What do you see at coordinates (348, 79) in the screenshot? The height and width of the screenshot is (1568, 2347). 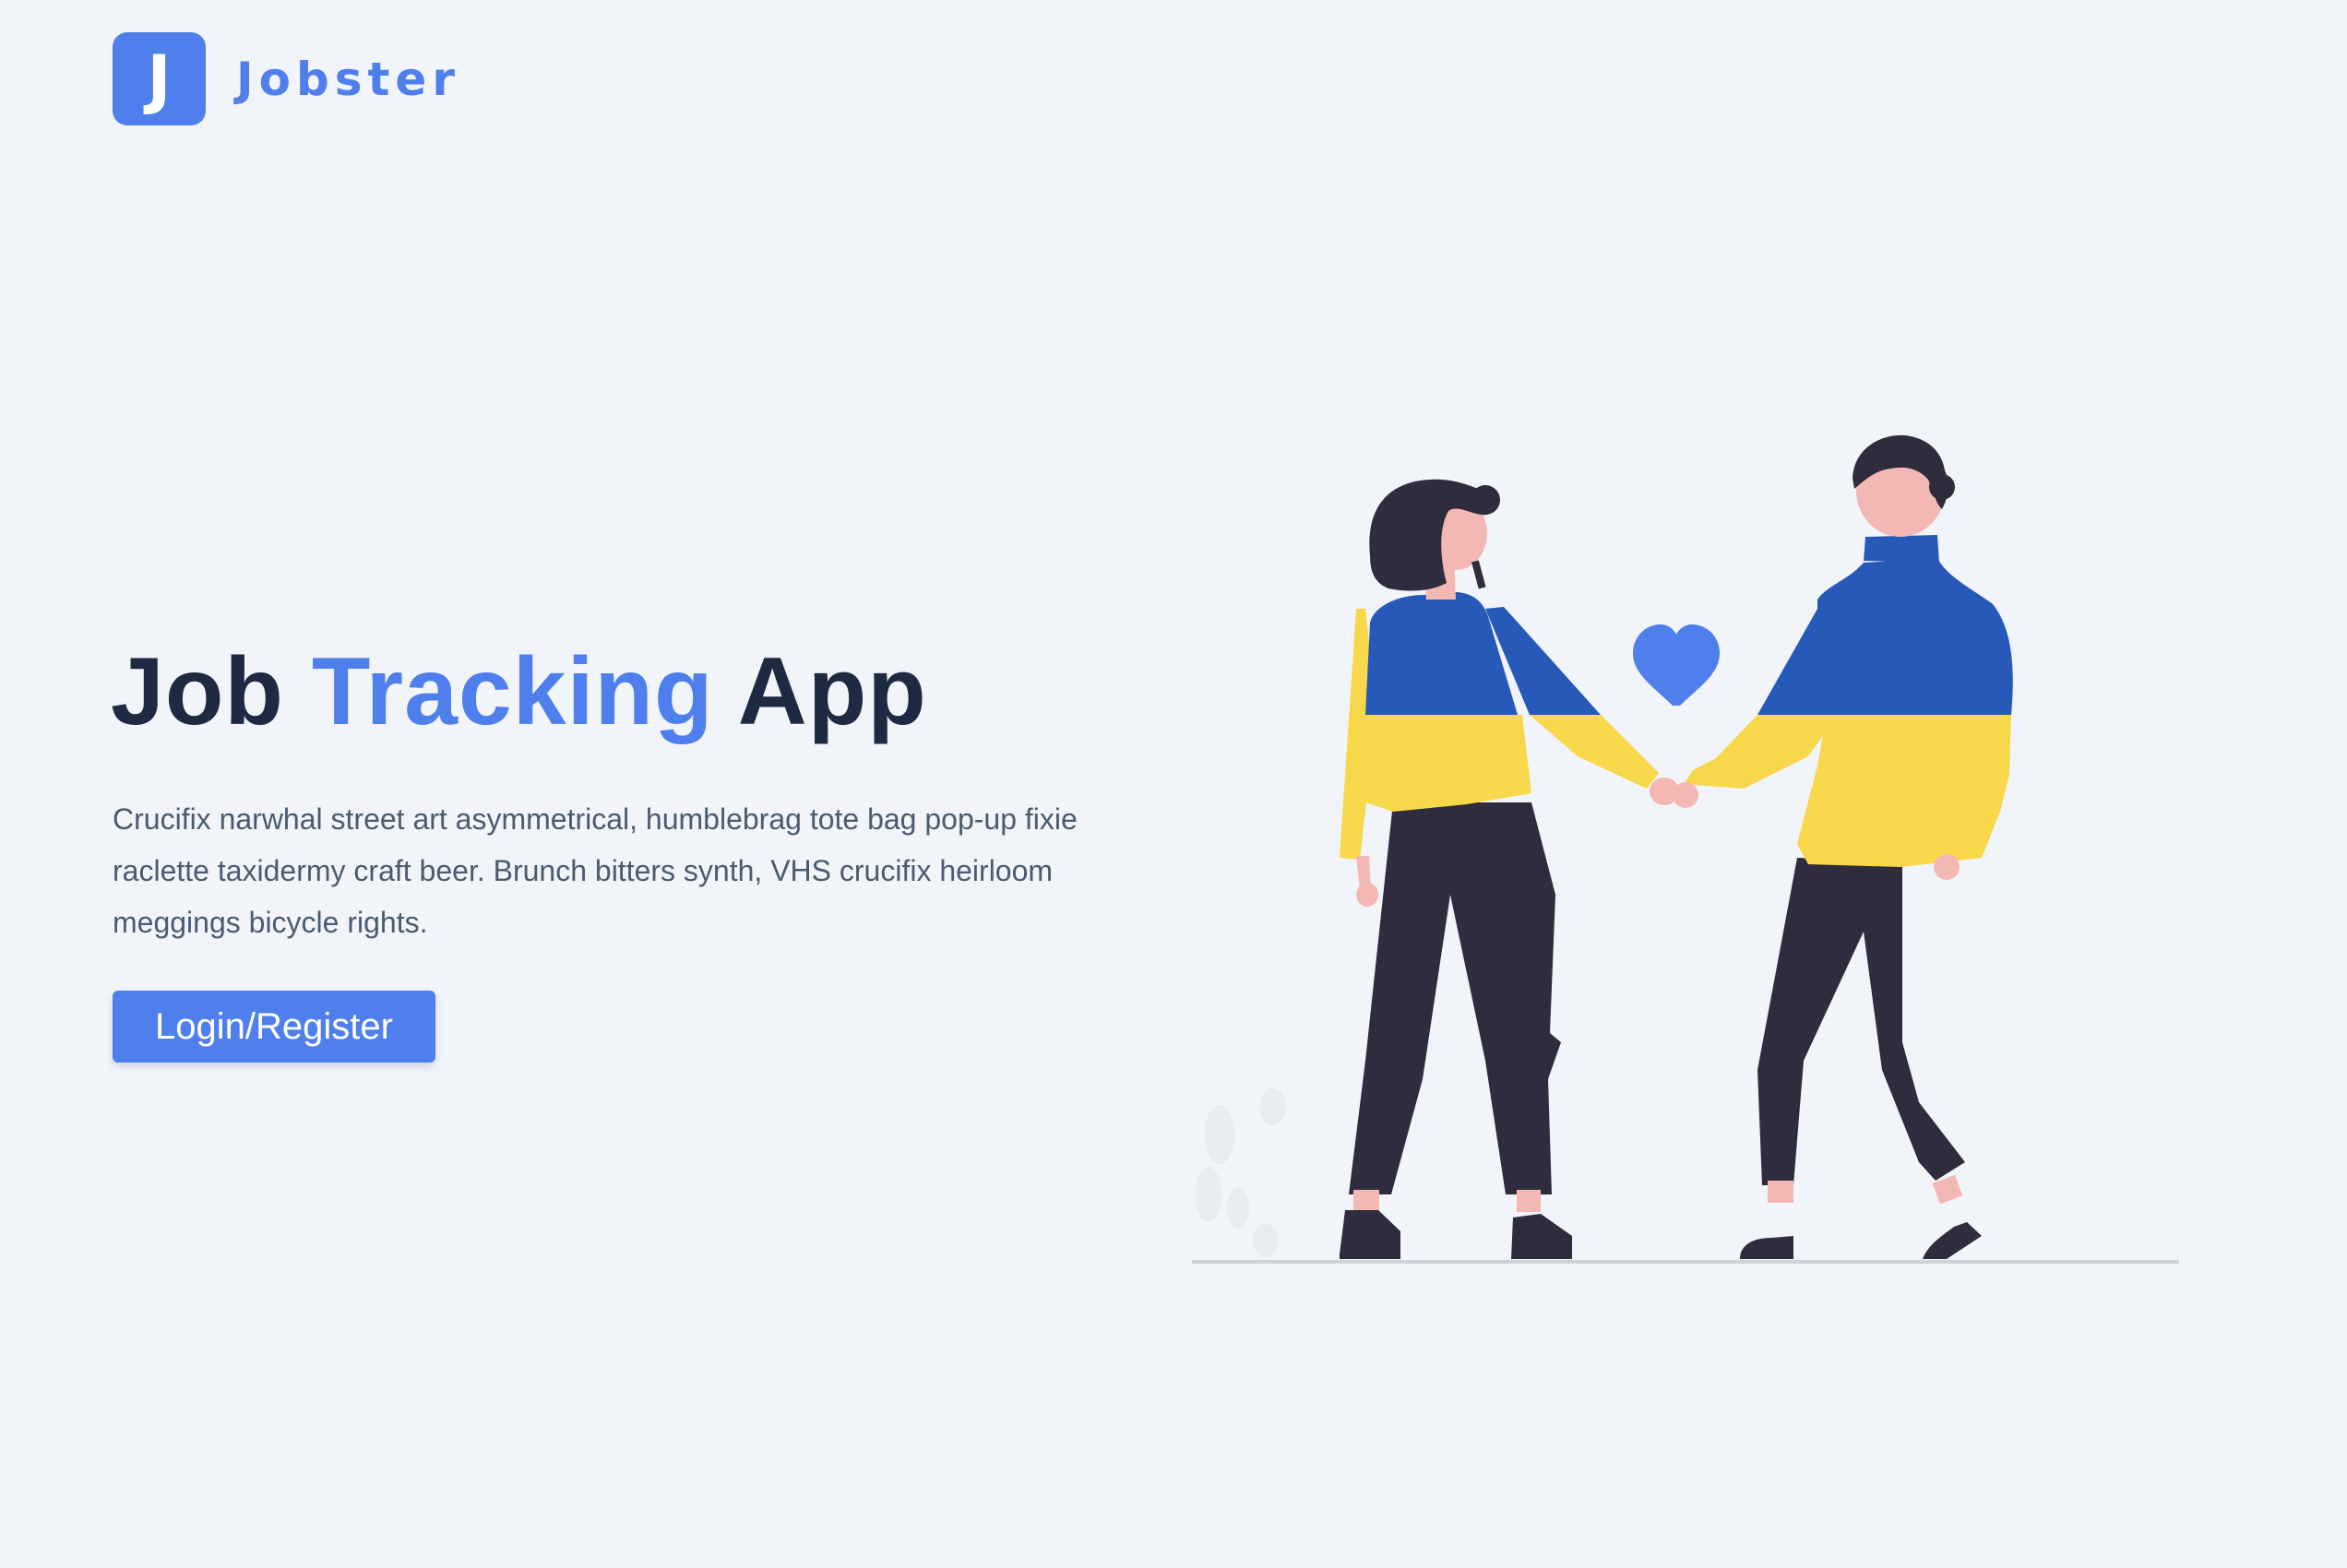 I see `brand-name: Jobster` at bounding box center [348, 79].